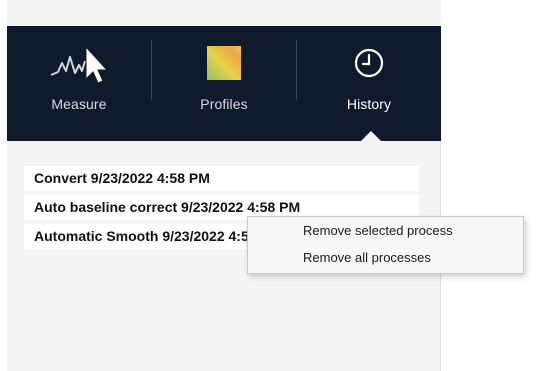 Image resolution: width=541 pixels, height=371 pixels. Describe the element at coordinates (224, 13) in the screenshot. I see `panel-top-strip` at that location.